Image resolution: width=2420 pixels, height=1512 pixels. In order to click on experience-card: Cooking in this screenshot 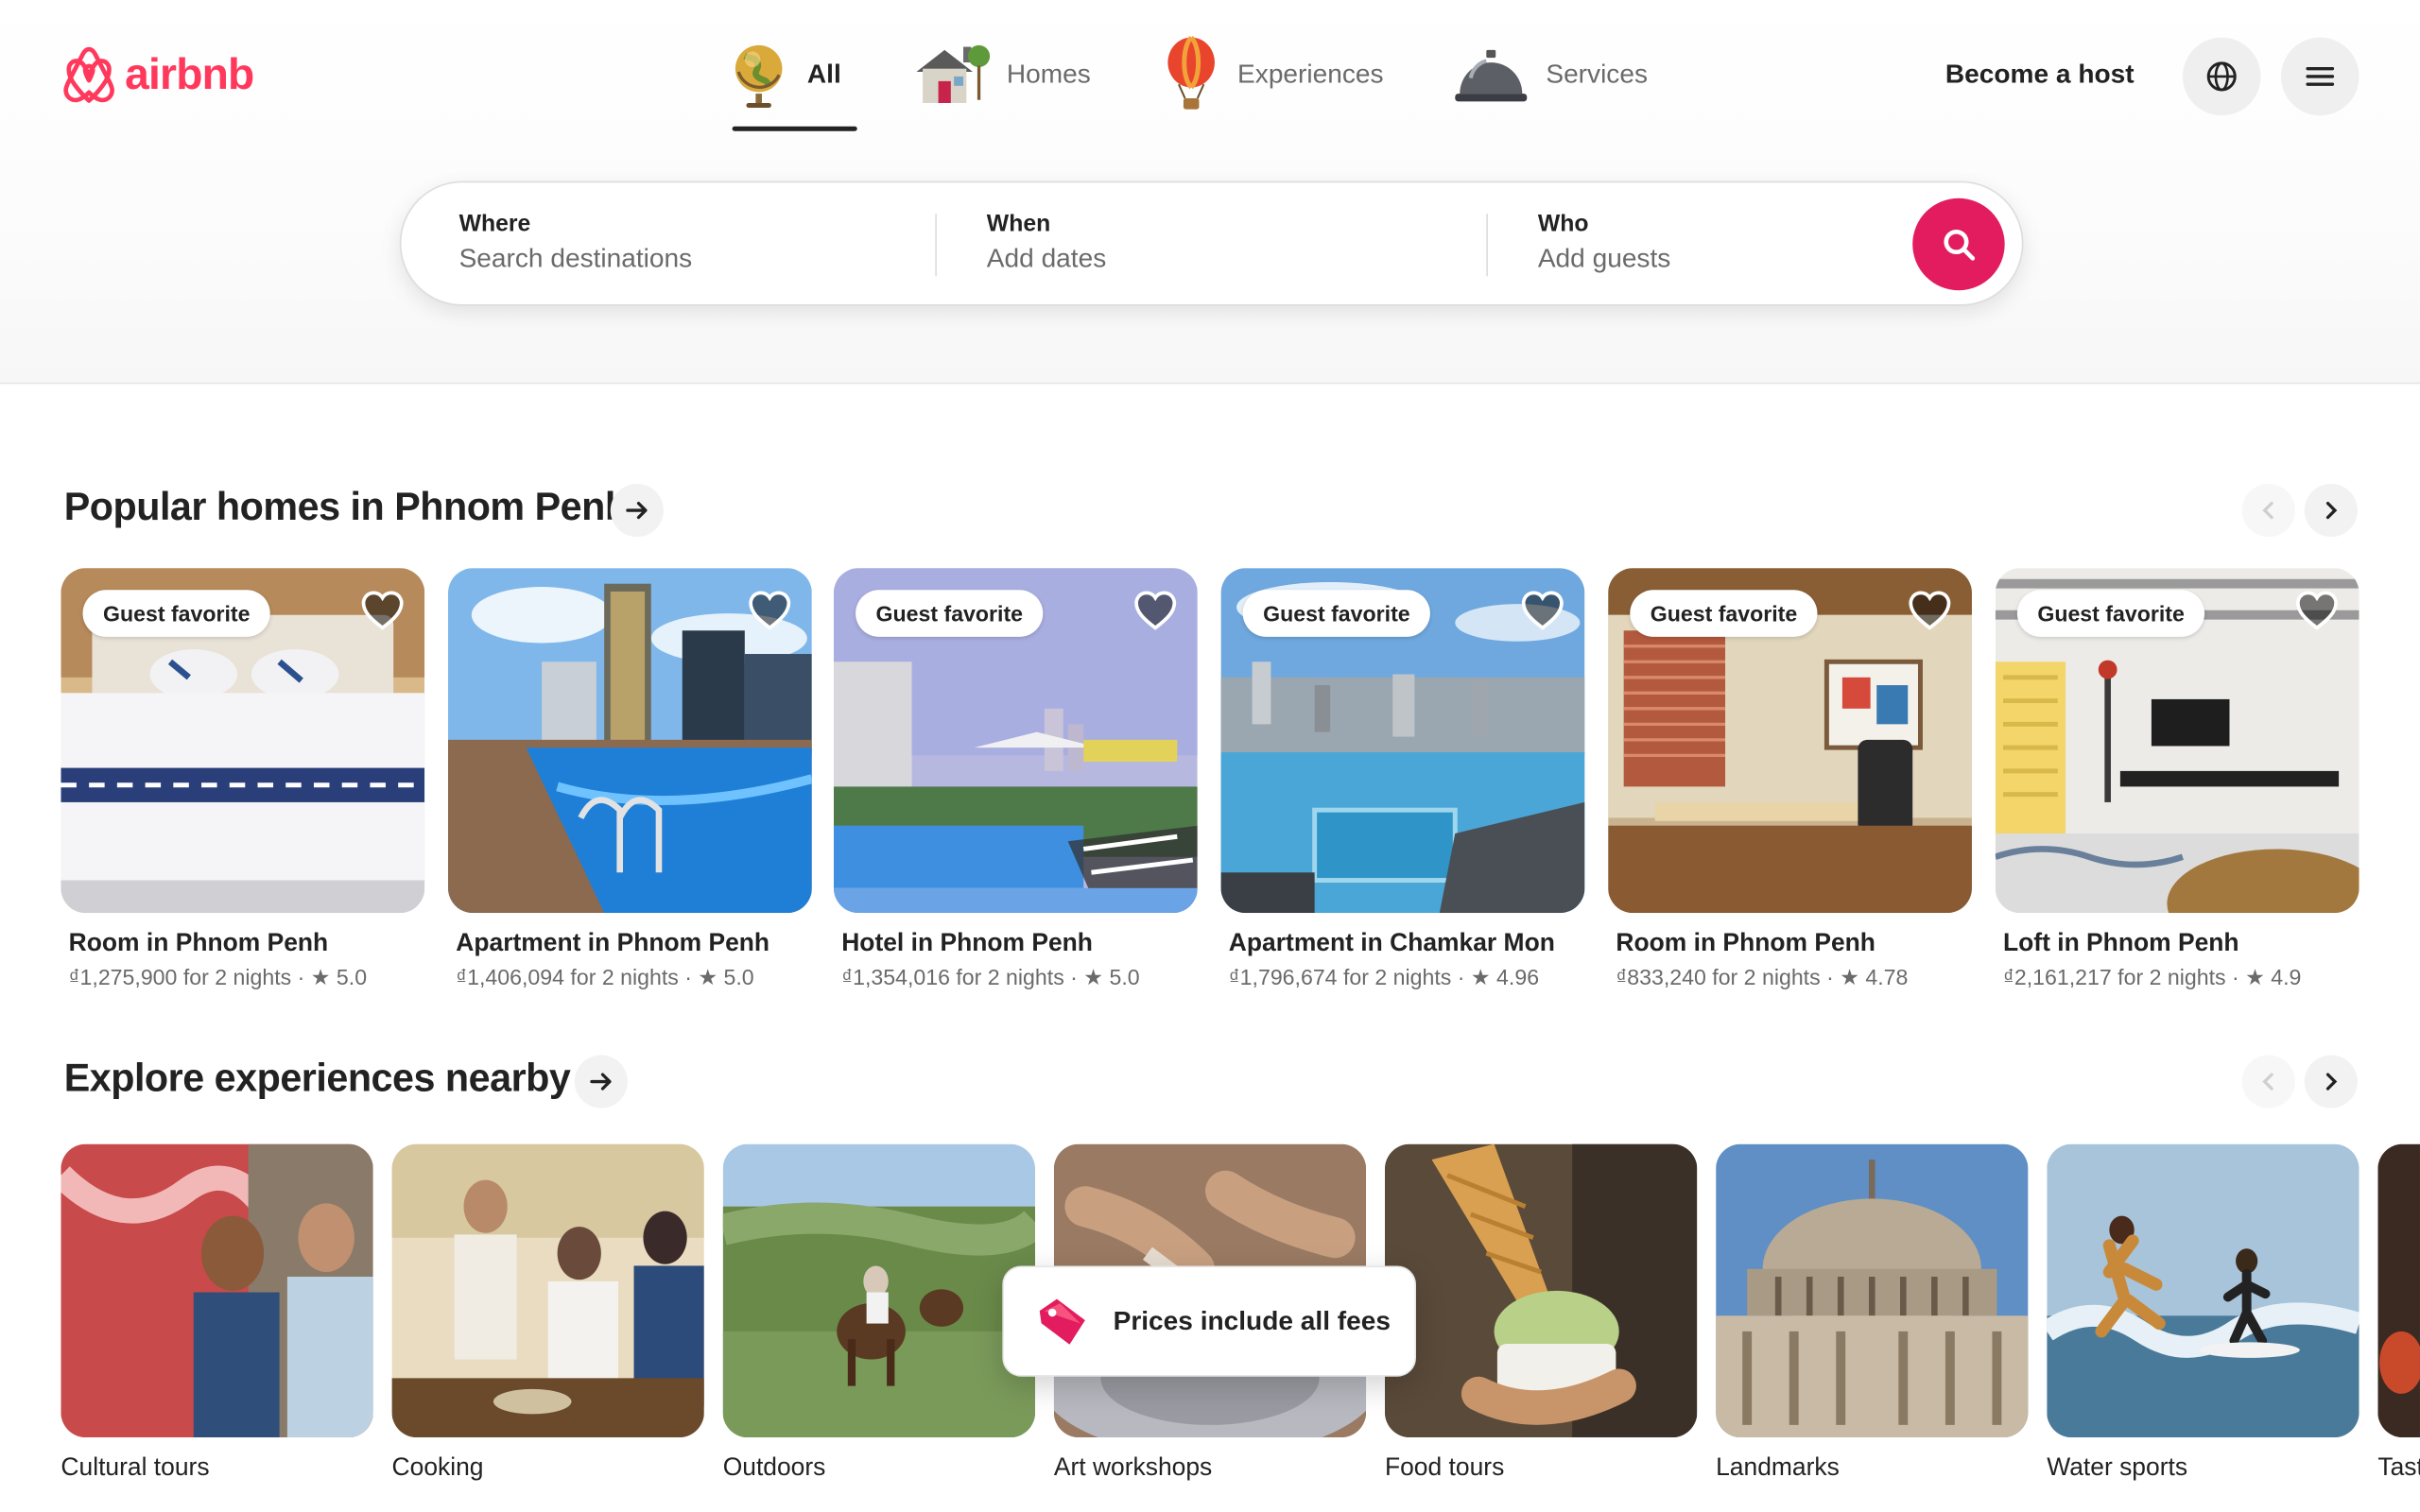, I will do `click(547, 1313)`.